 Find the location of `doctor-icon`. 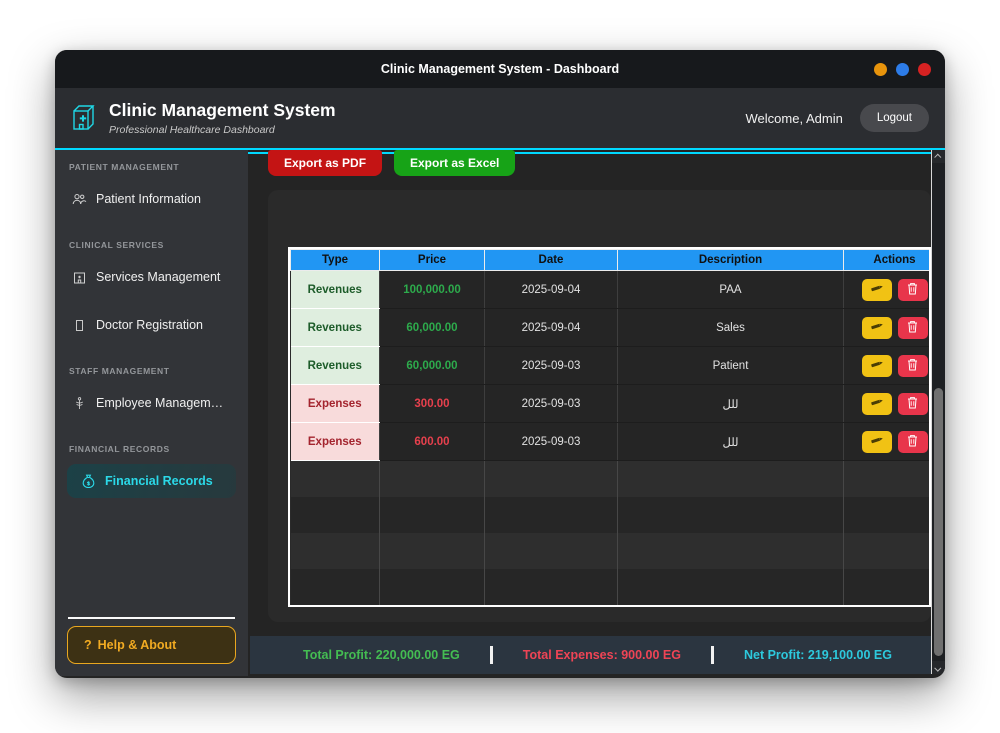

doctor-icon is located at coordinates (79, 325).